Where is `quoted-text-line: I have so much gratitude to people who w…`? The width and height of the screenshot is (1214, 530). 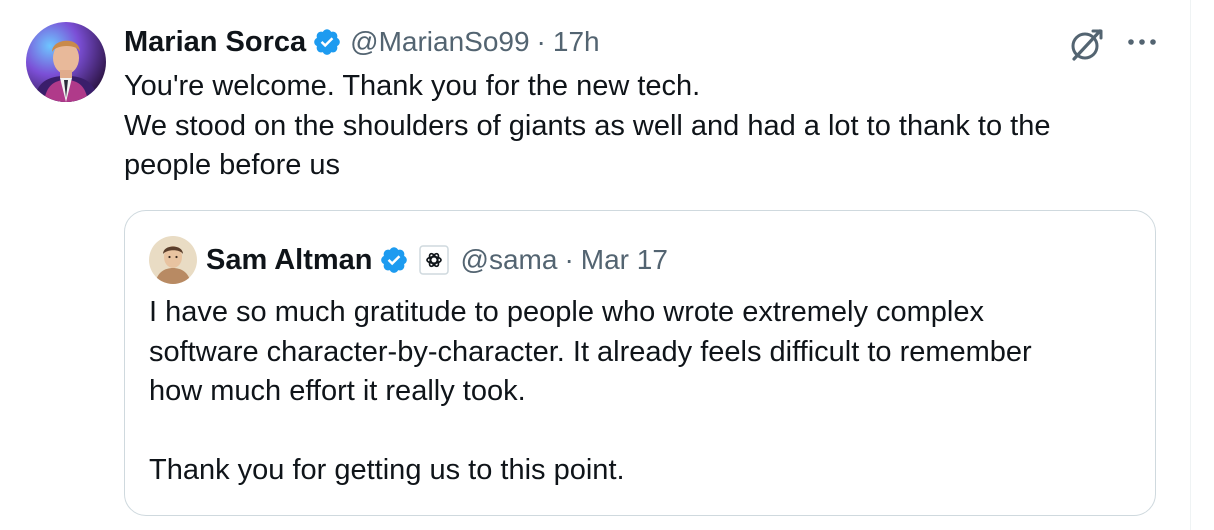 quoted-text-line: I have so much gratitude to people who w… is located at coordinates (566, 312).